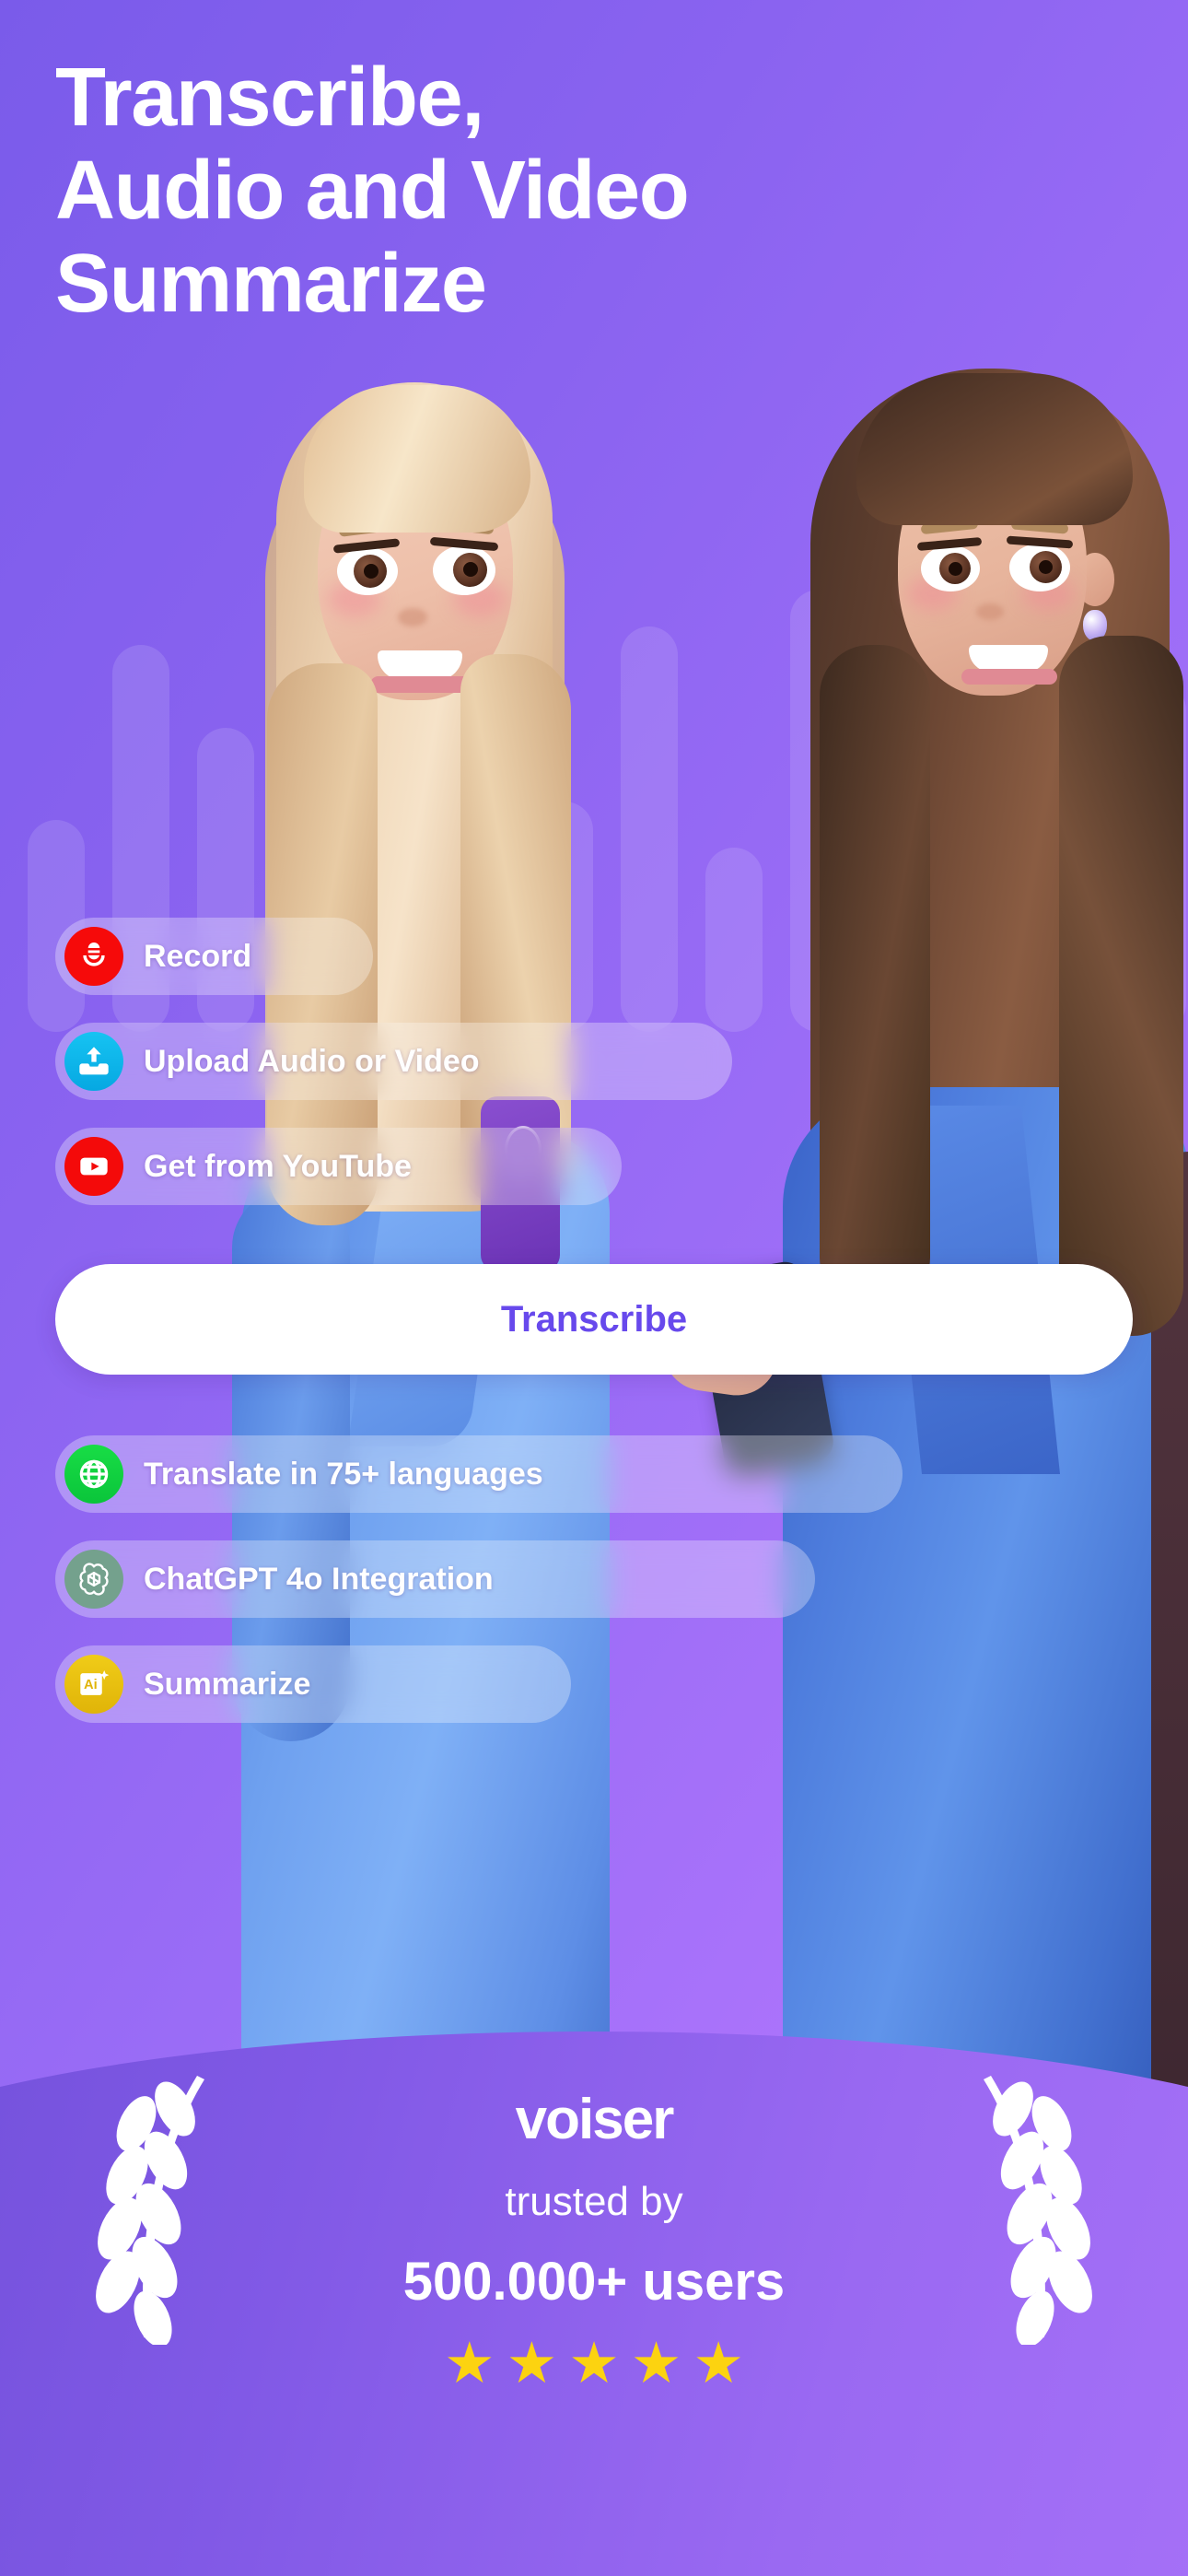 The image size is (1188, 2576). Describe the element at coordinates (93, 1474) in the screenshot. I see `globe-icon` at that location.